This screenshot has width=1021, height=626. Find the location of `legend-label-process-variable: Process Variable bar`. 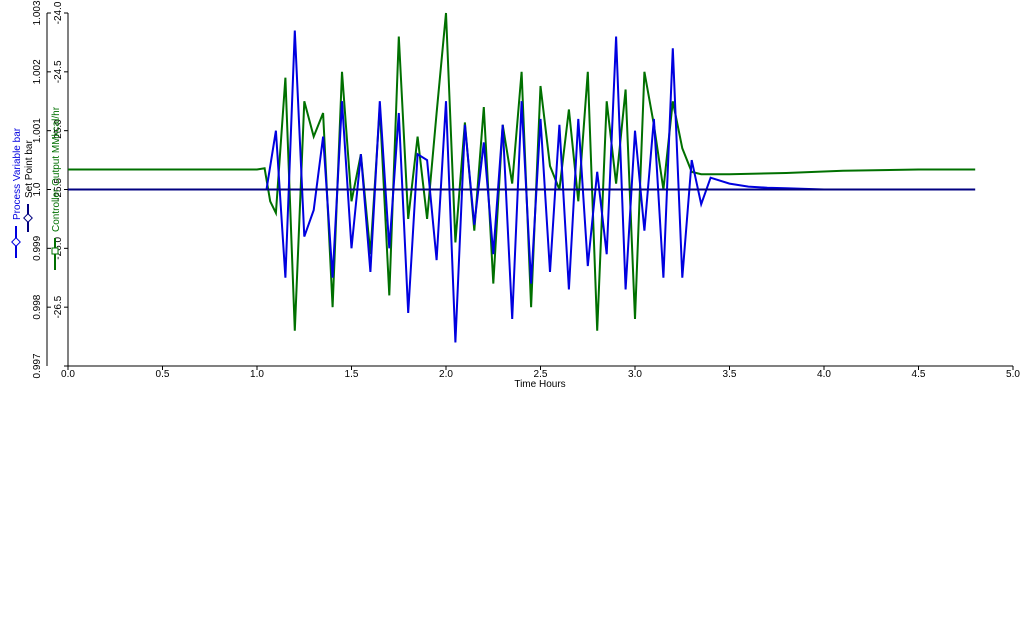

legend-label-process-variable: Process Variable bar is located at coordinates (17, 173).